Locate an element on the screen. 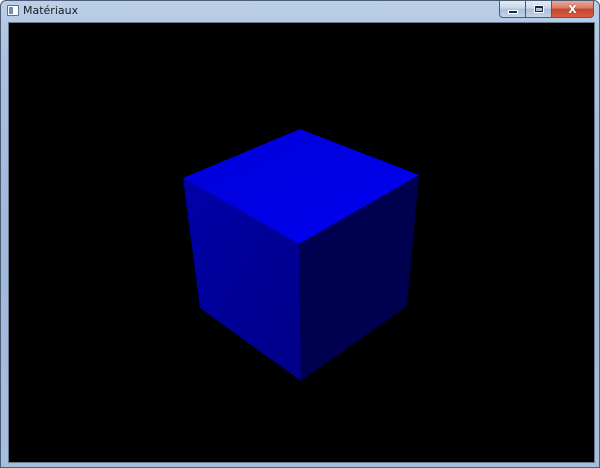 This screenshot has height=468, width=600. minimize-icon is located at coordinates (512, 11).